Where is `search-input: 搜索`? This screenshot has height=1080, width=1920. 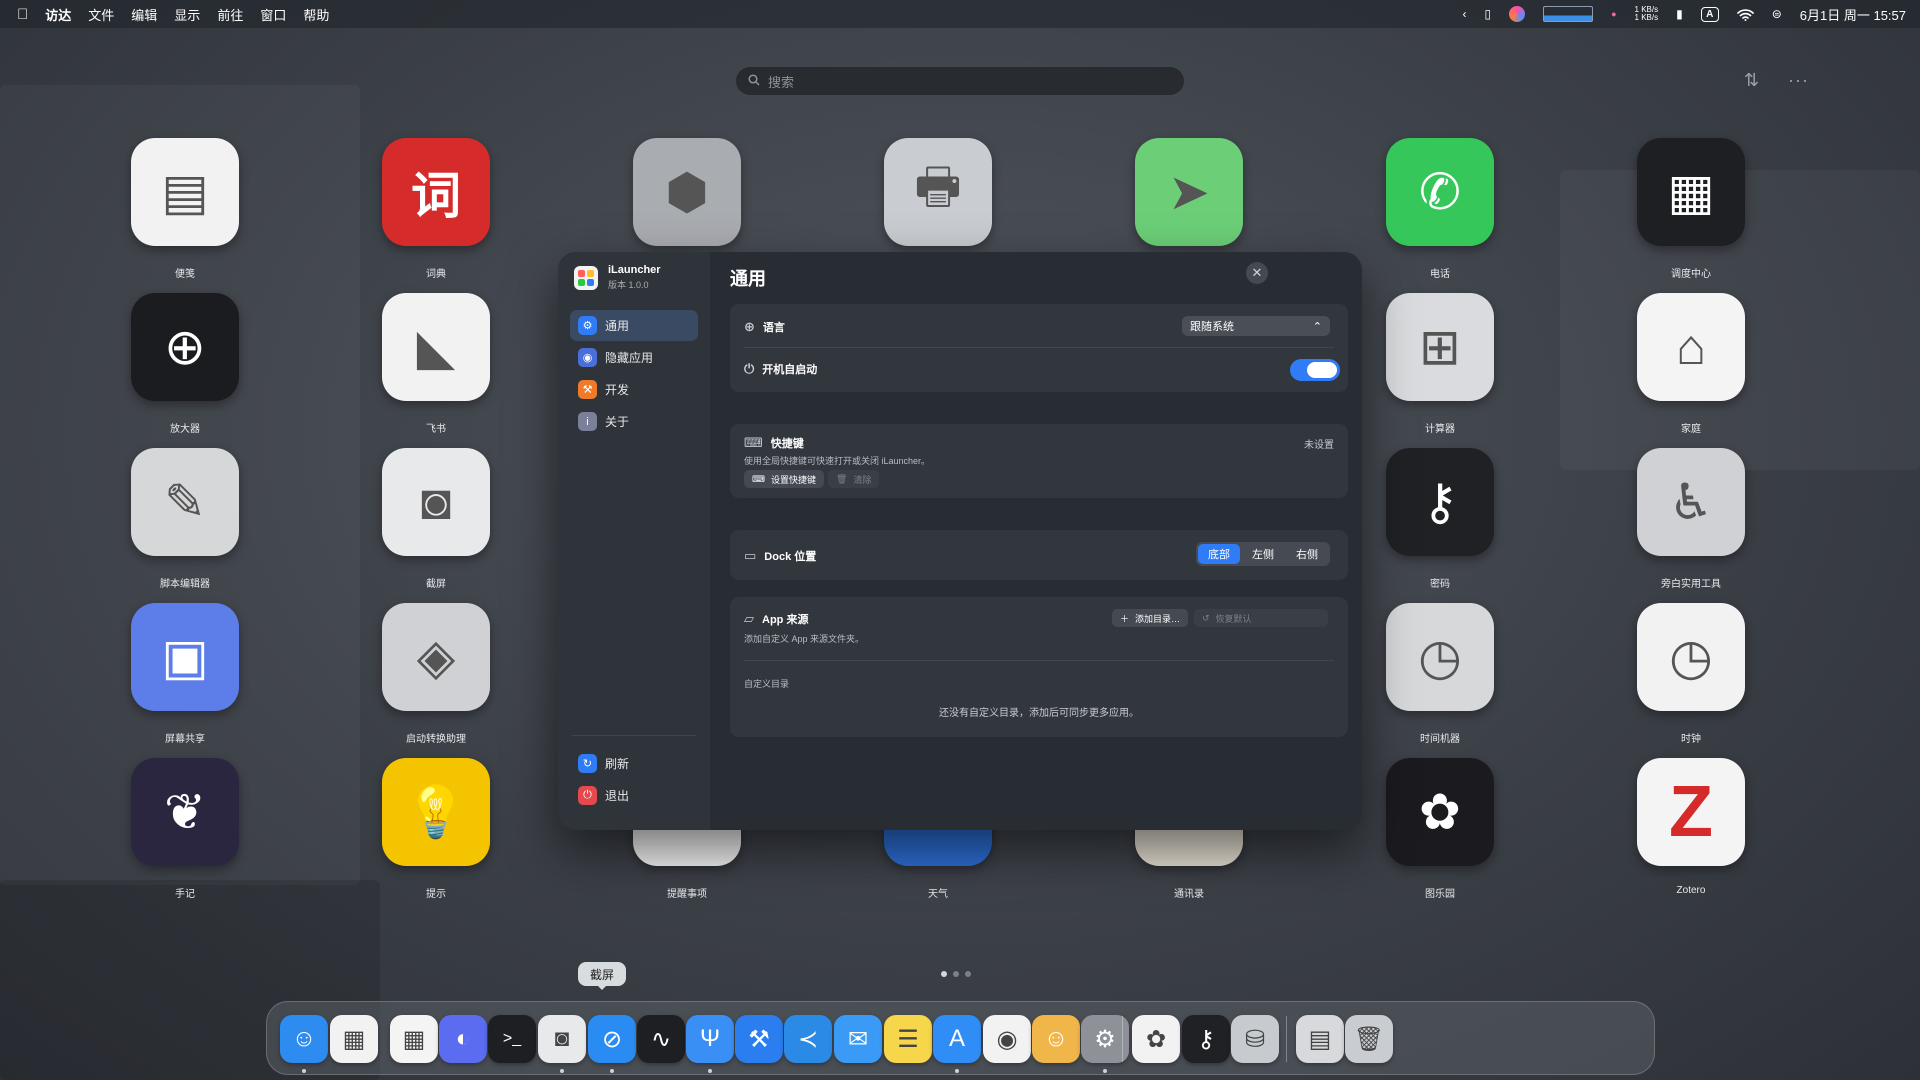 search-input: 搜索 is located at coordinates (960, 81).